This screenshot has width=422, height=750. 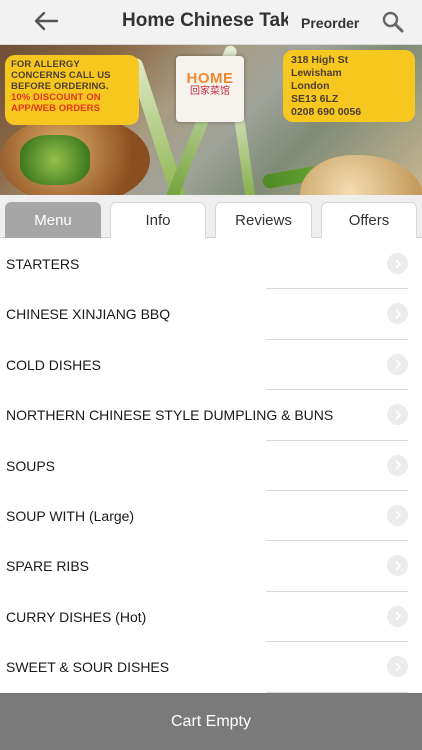 What do you see at coordinates (315, 99) in the screenshot?
I see `address-line: SE13 6LZ` at bounding box center [315, 99].